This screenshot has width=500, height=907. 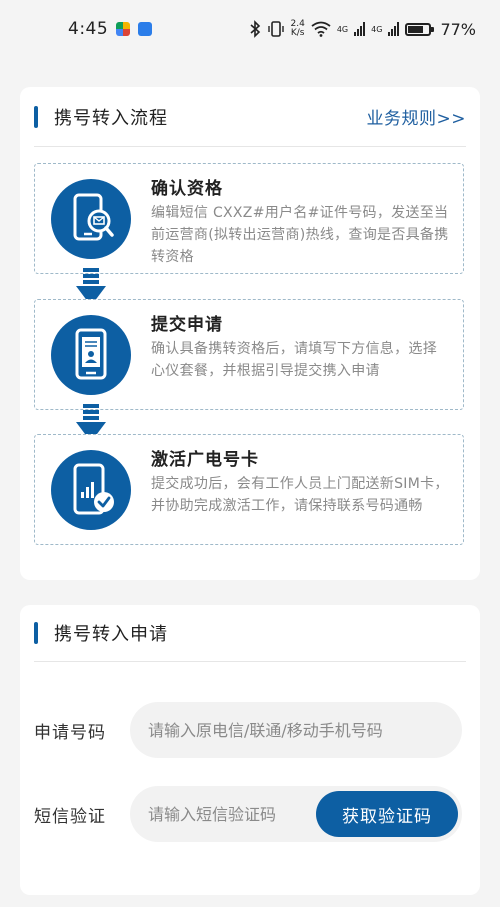 I want to click on battery-icon, so click(x=420, y=29).